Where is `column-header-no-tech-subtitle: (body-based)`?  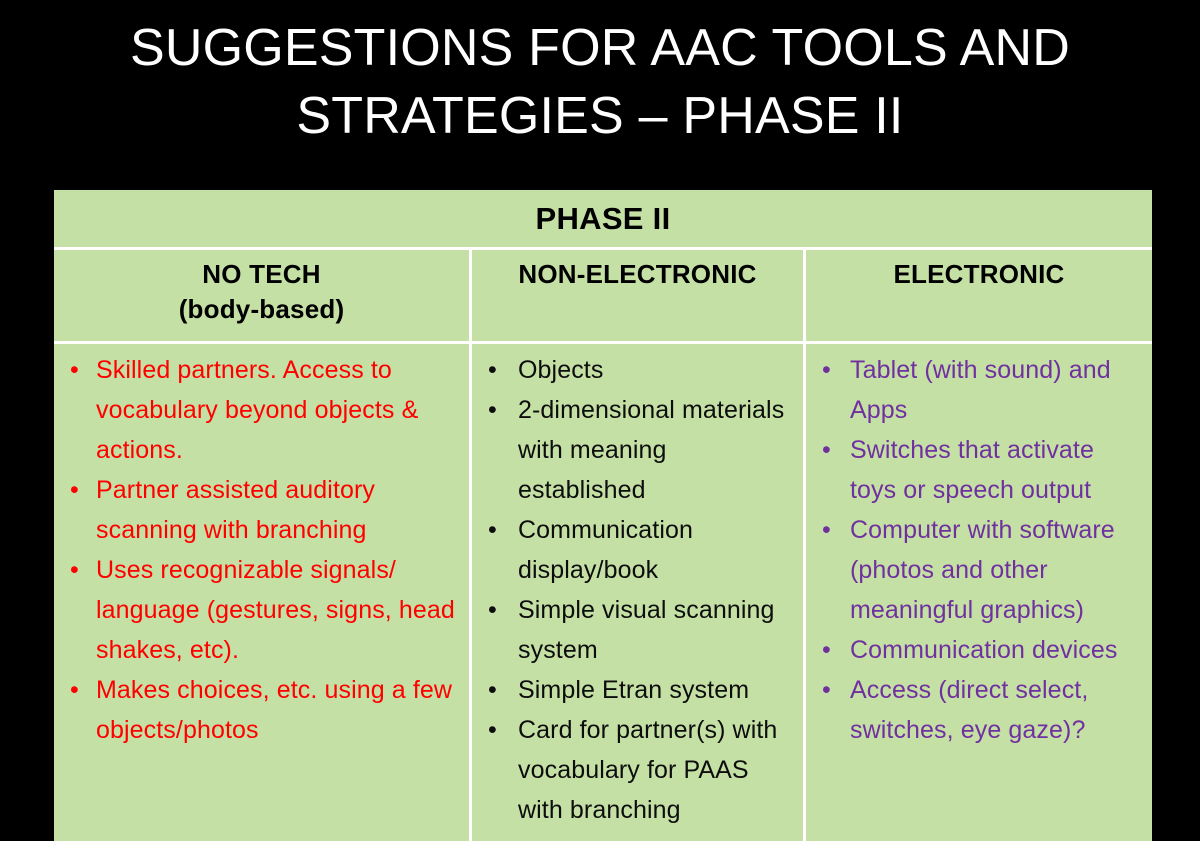
column-header-no-tech-subtitle: (body-based) is located at coordinates (261, 309).